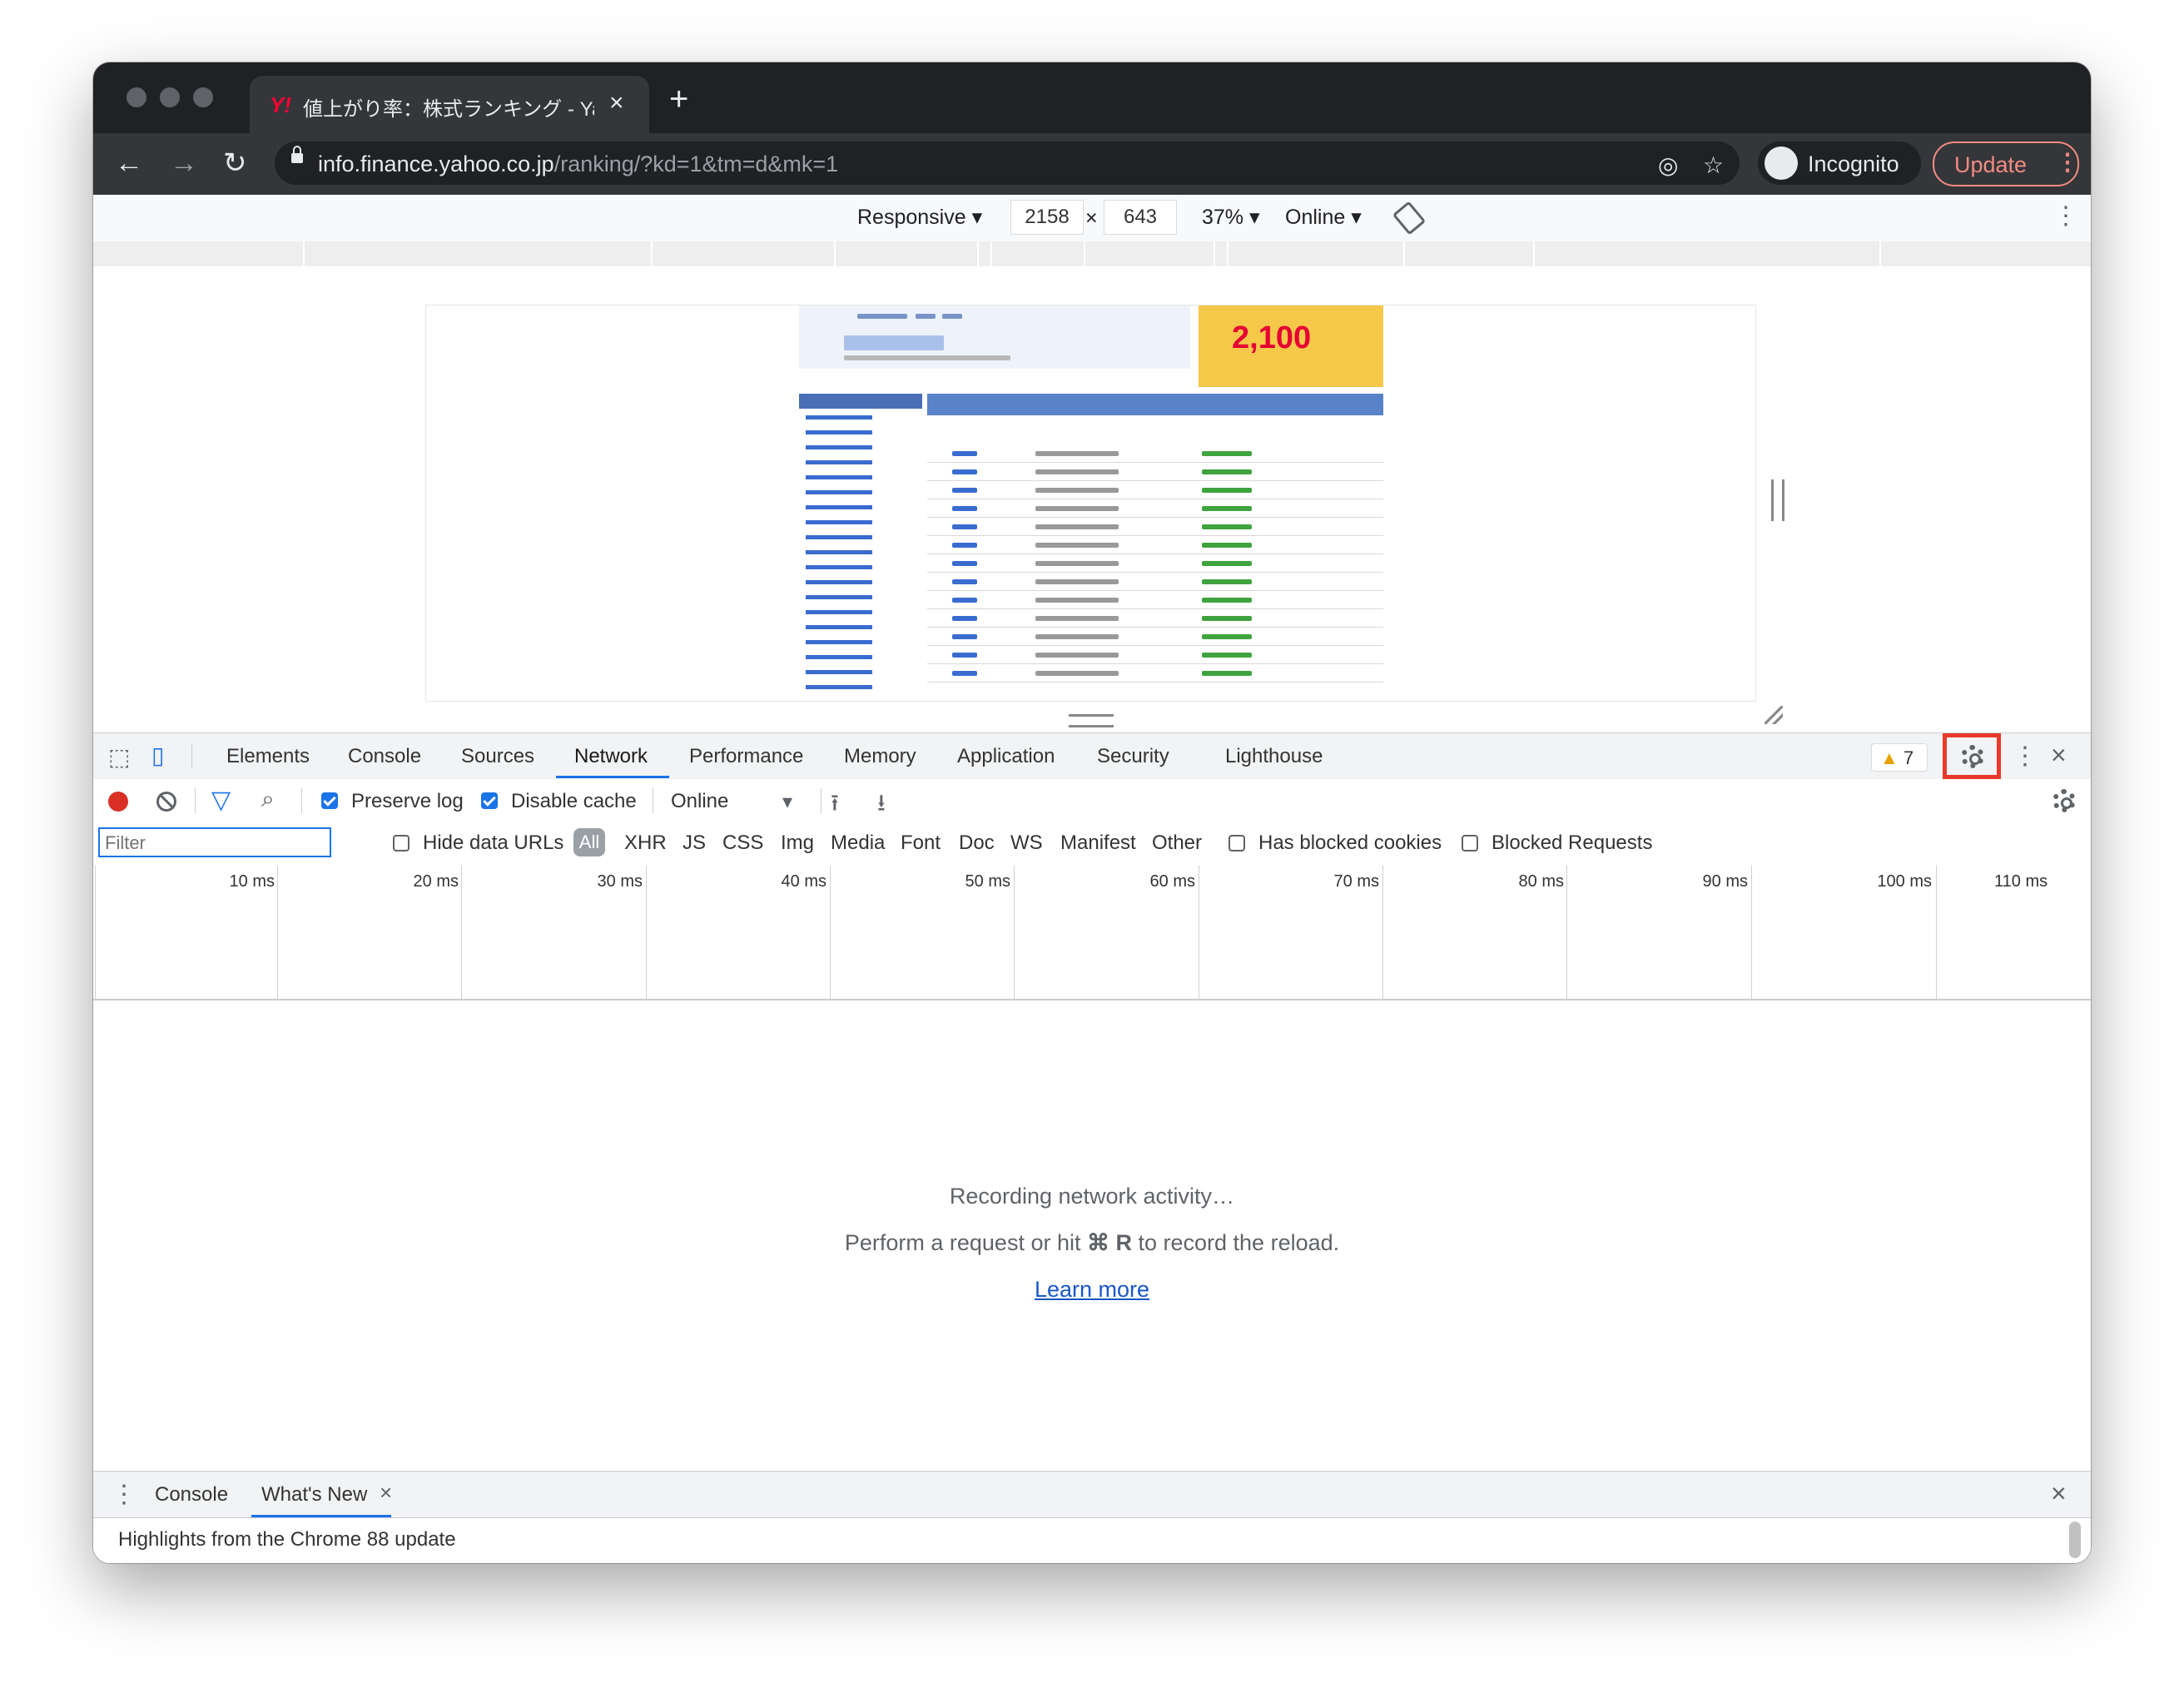  What do you see at coordinates (2059, 755) in the screenshot?
I see `close-devtools-icon: ×` at bounding box center [2059, 755].